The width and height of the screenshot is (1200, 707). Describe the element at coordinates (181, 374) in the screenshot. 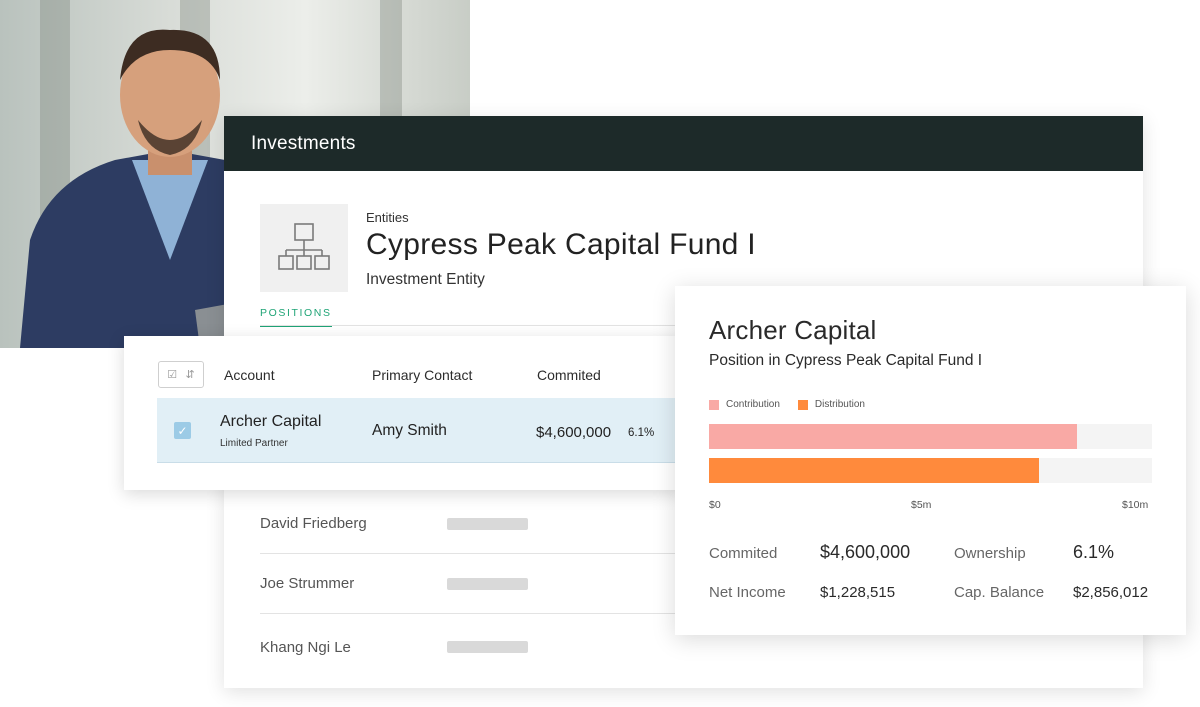

I see `select-all-dropdown: ☑ ⇵` at that location.